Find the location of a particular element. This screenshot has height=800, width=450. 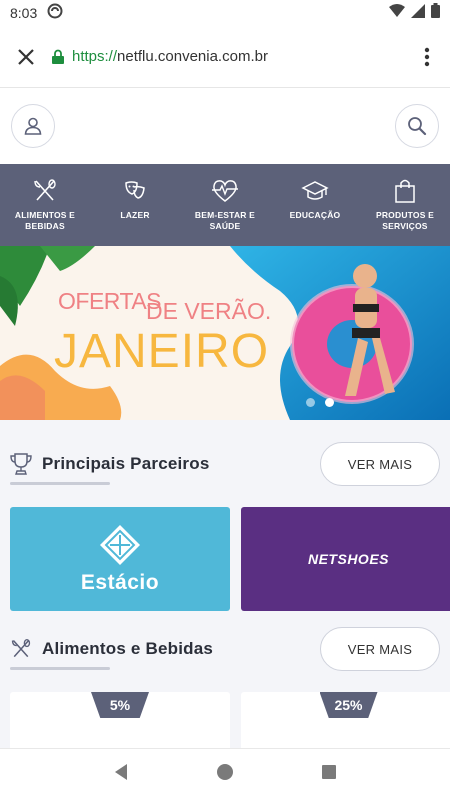

category-label-line2: SAÚDE is located at coordinates (225, 226).